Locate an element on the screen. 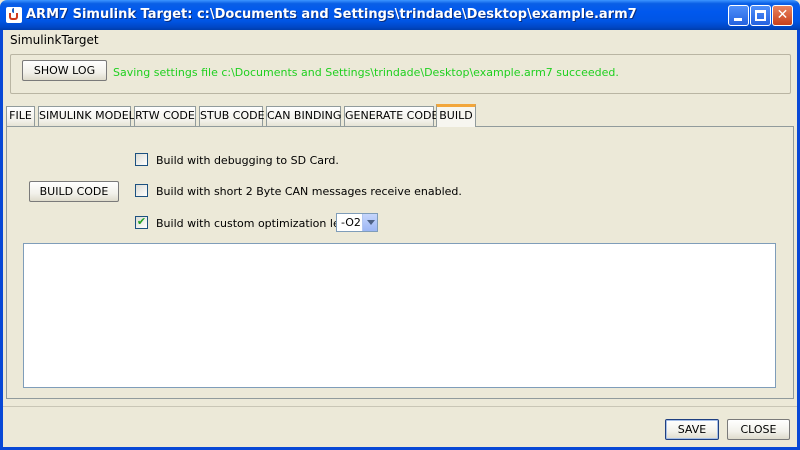 This screenshot has width=800, height=450. debug-sd-label: Build with debugging to SD Card. is located at coordinates (247, 160).